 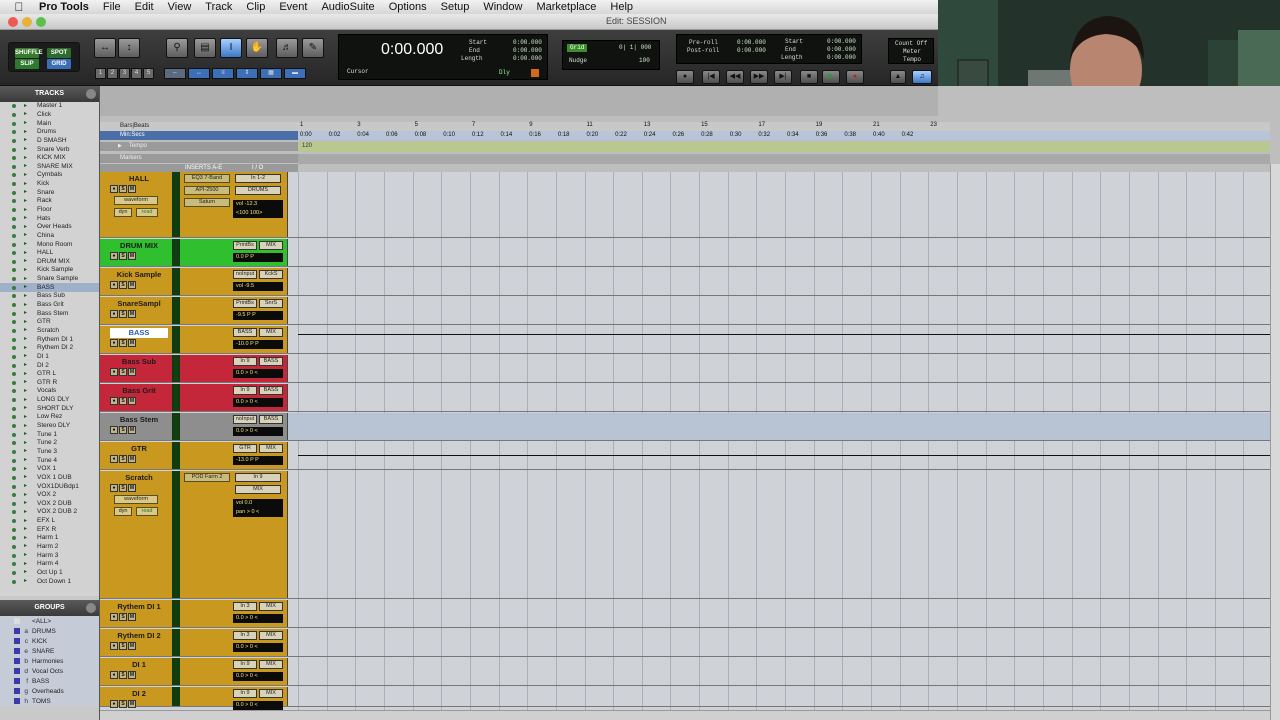 I want to click on tab-to-transient-icon: ⇔, so click(x=175, y=73).